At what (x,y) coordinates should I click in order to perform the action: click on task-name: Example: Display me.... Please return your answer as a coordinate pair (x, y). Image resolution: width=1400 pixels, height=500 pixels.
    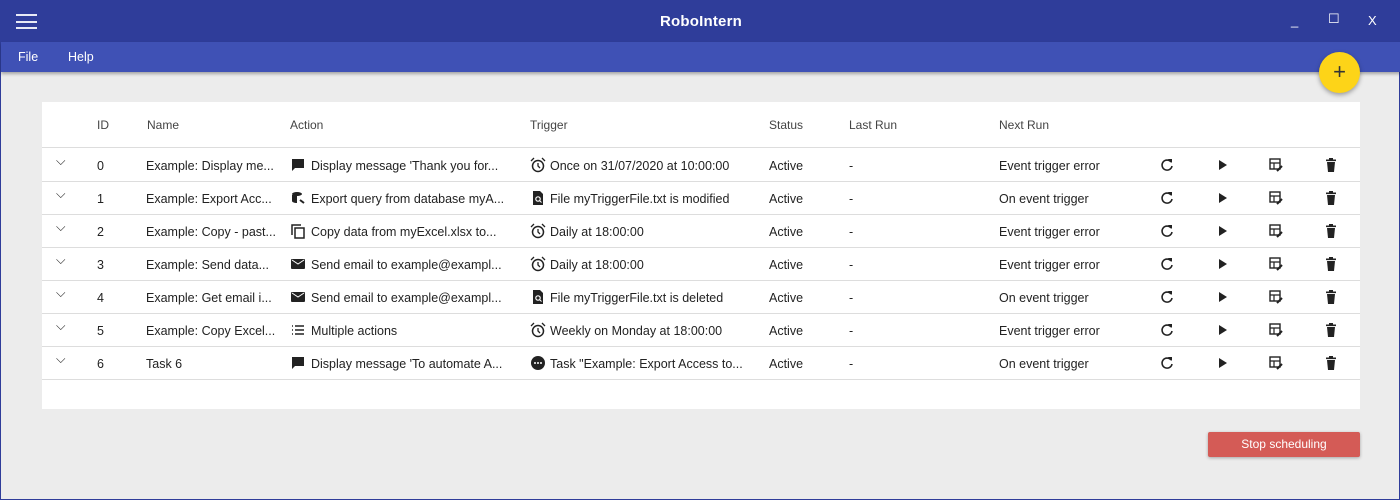
    Looking at the image, I should click on (210, 166).